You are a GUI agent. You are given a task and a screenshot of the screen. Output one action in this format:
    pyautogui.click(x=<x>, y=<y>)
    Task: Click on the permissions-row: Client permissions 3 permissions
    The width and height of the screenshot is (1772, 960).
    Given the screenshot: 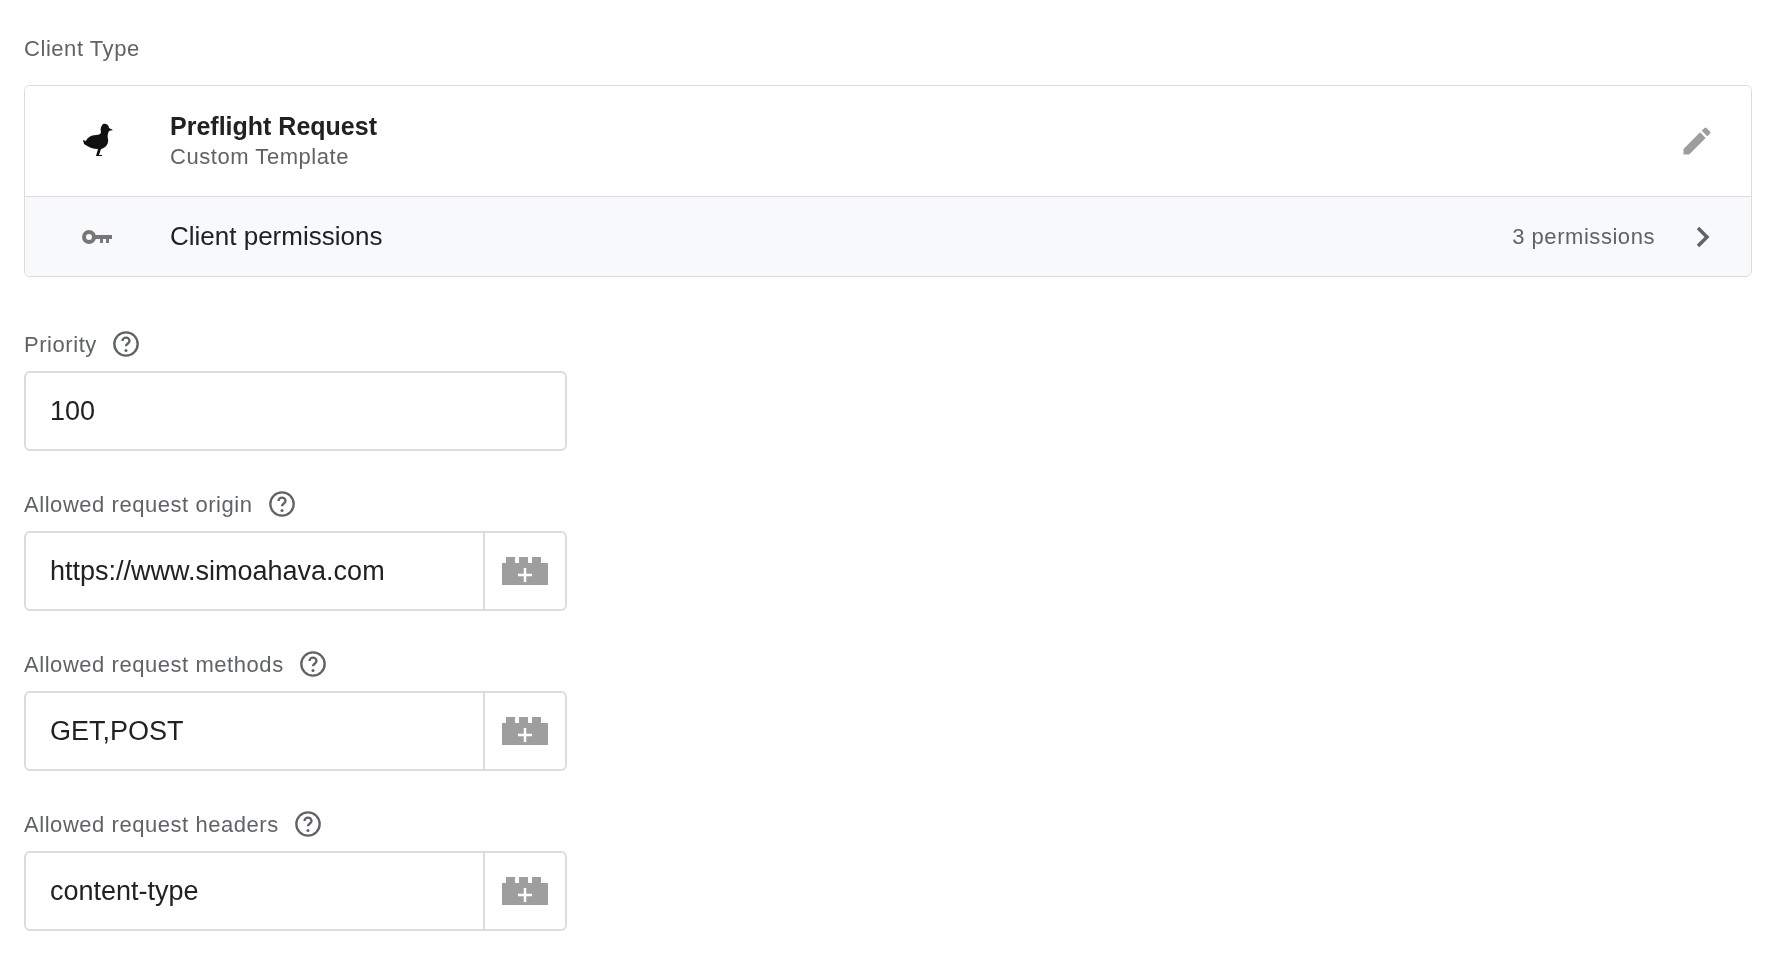 What is the action you would take?
    pyautogui.click(x=888, y=236)
    